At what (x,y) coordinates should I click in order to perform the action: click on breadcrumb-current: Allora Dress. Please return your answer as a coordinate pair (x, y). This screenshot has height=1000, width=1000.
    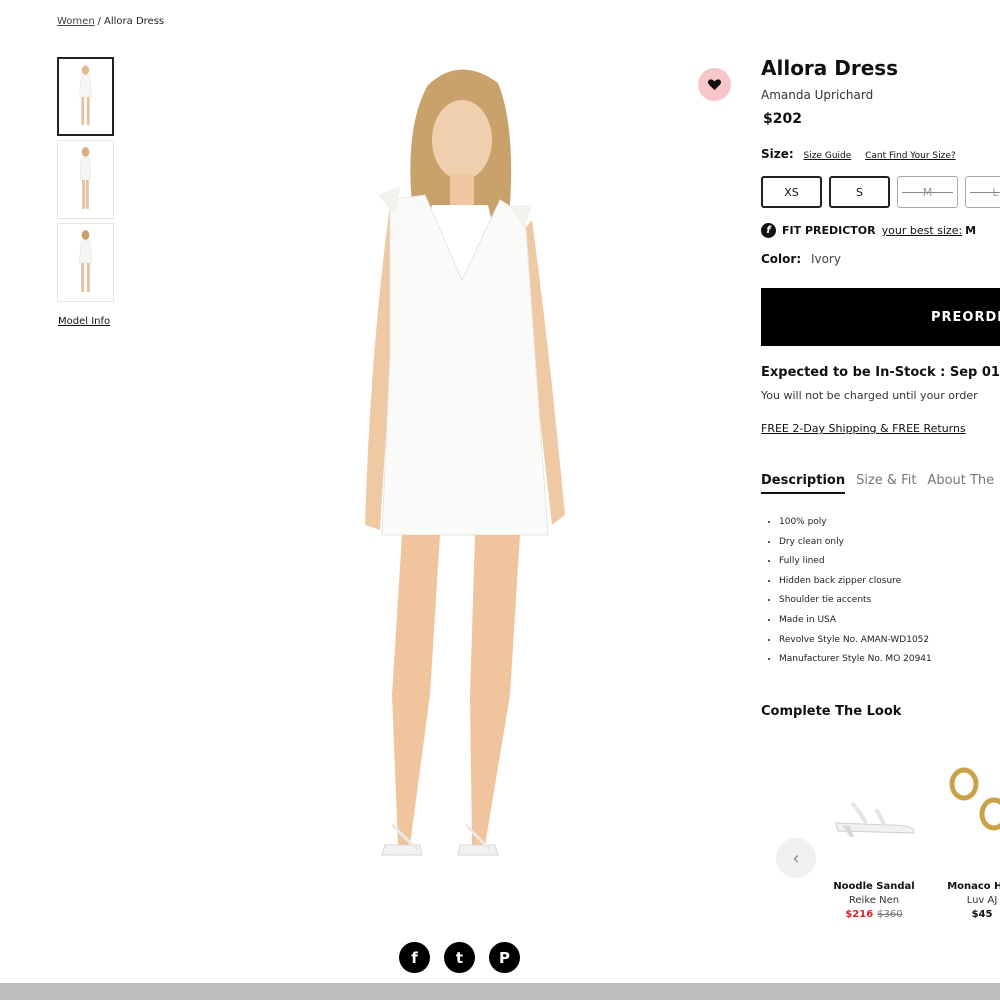
    Looking at the image, I should click on (134, 21).